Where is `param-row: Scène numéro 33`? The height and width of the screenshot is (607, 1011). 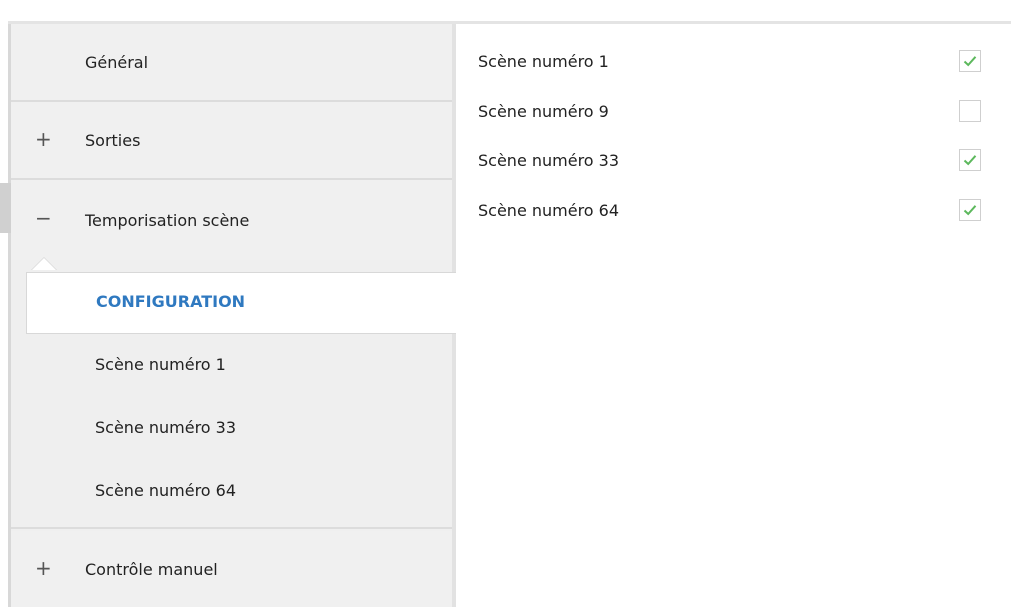
param-row: Scène numéro 33 is located at coordinates (738, 162).